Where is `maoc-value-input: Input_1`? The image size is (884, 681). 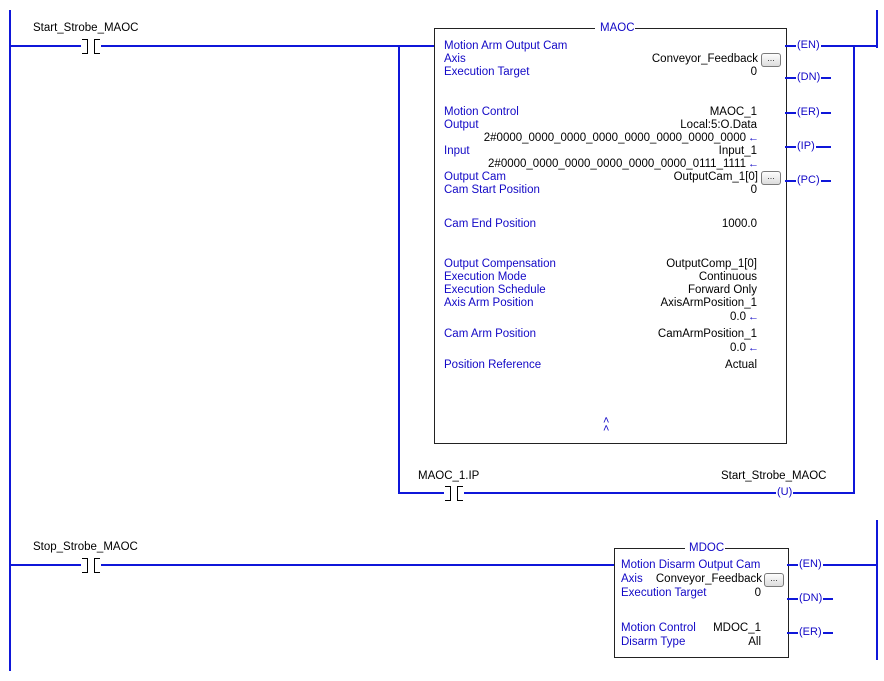
maoc-value-input: Input_1 is located at coordinates (738, 151).